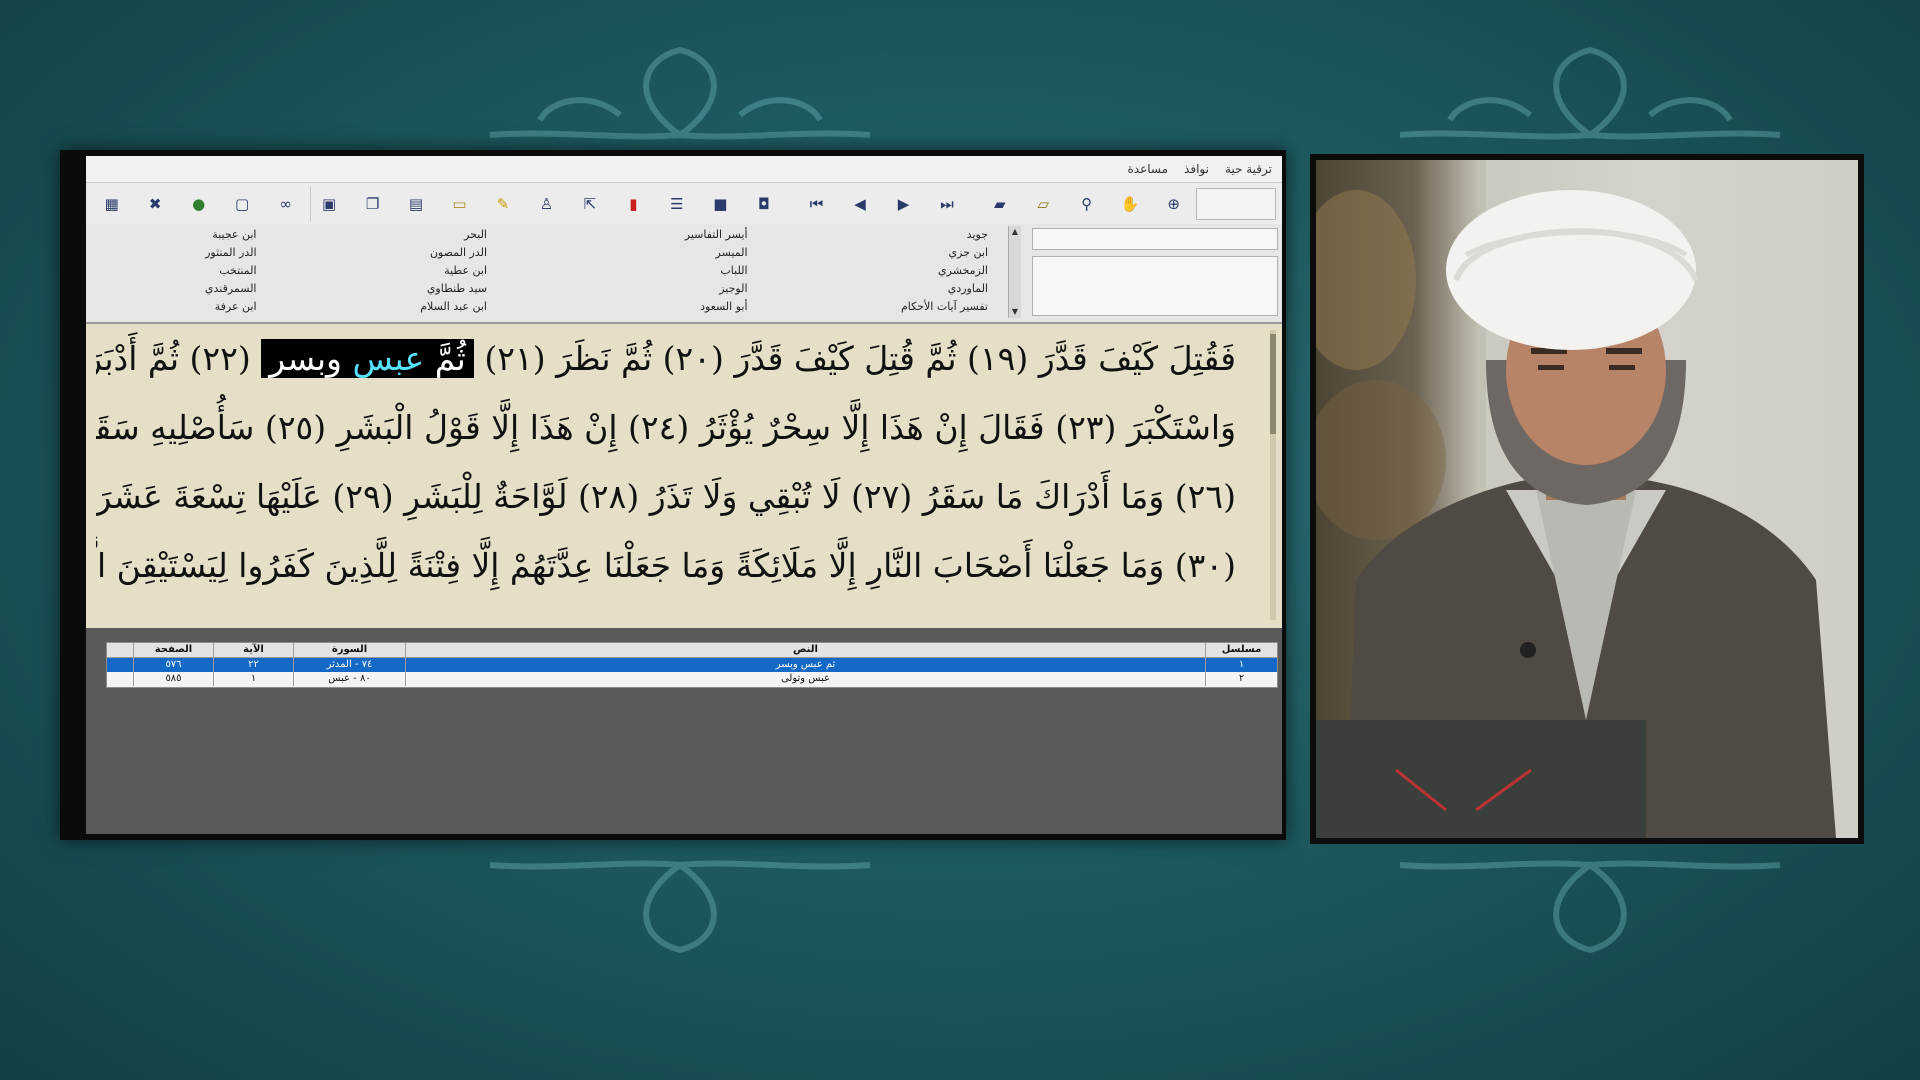 The height and width of the screenshot is (1080, 1920). I want to click on tafsir-item: ابن جزي, so click(883, 253).